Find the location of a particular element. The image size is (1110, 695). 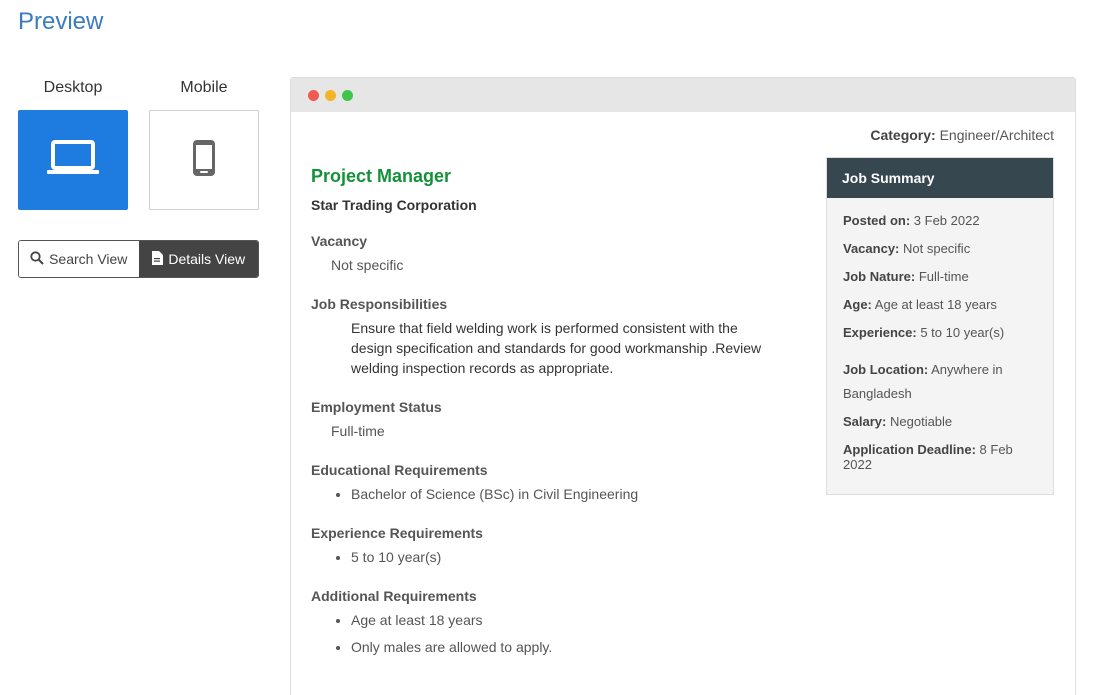

summary-row-job-nature: Job Nature: Full-time is located at coordinates (940, 276).